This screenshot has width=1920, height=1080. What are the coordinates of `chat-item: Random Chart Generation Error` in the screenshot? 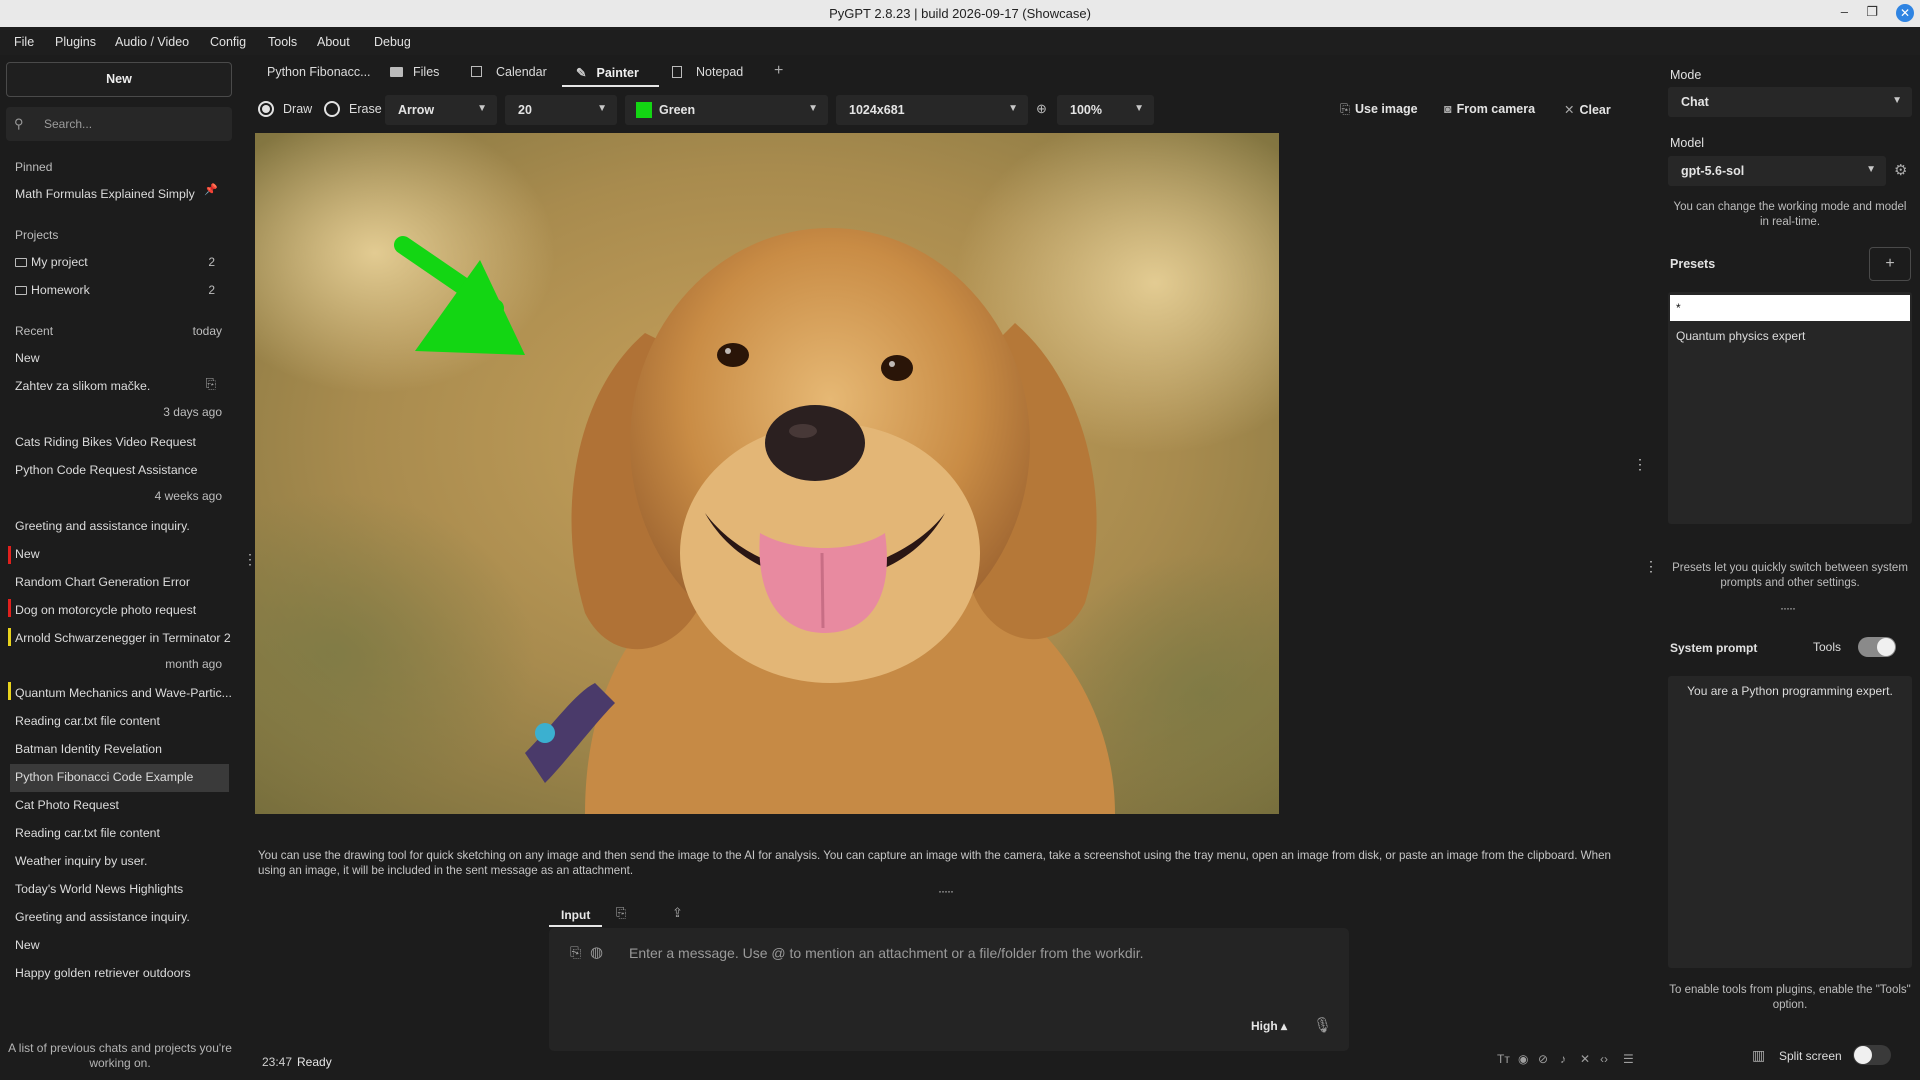 It's located at (102, 582).